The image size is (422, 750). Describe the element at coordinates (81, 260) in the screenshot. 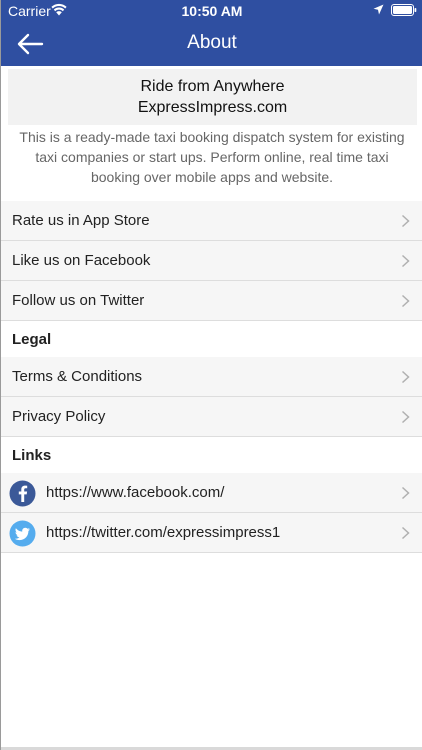

I see `menu-item-label: Like us on Facebook` at that location.